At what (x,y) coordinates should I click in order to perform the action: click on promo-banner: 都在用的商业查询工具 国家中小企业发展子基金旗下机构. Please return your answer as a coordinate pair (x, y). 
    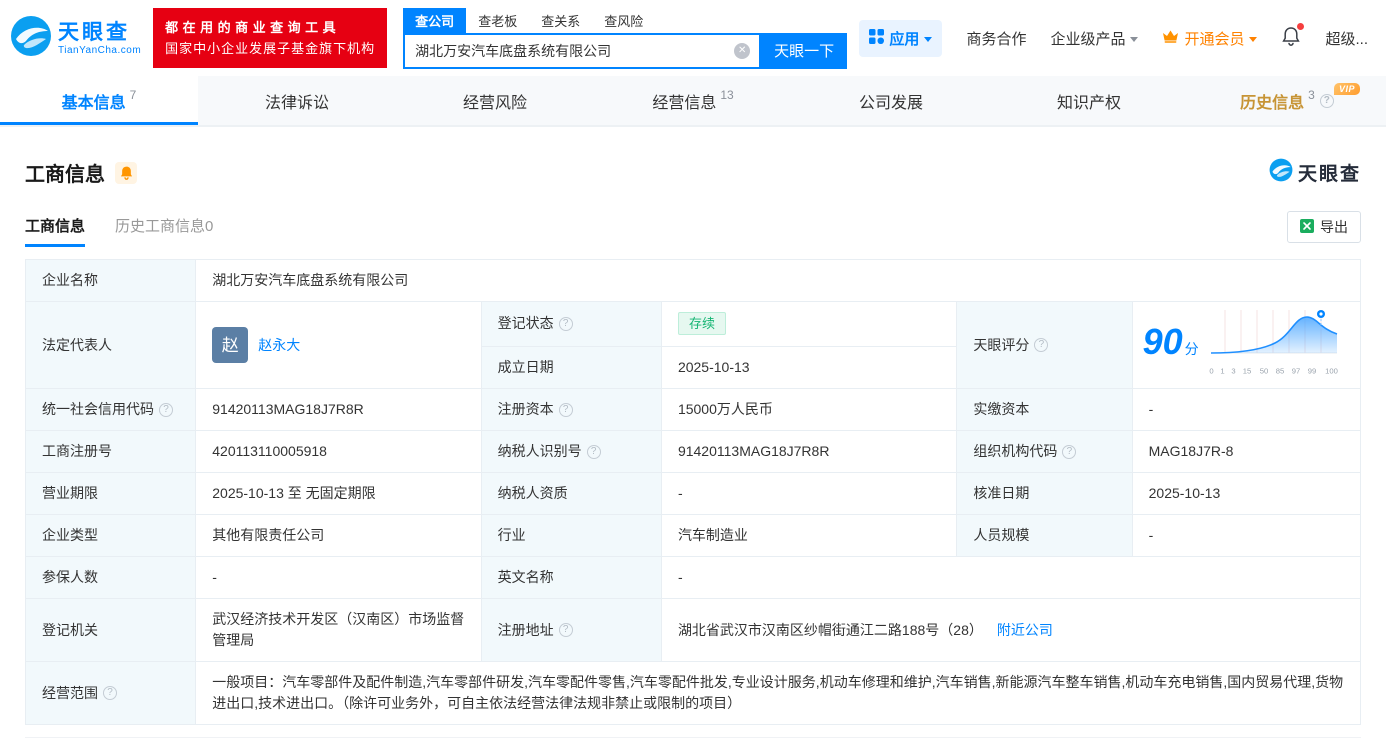
    Looking at the image, I should click on (270, 38).